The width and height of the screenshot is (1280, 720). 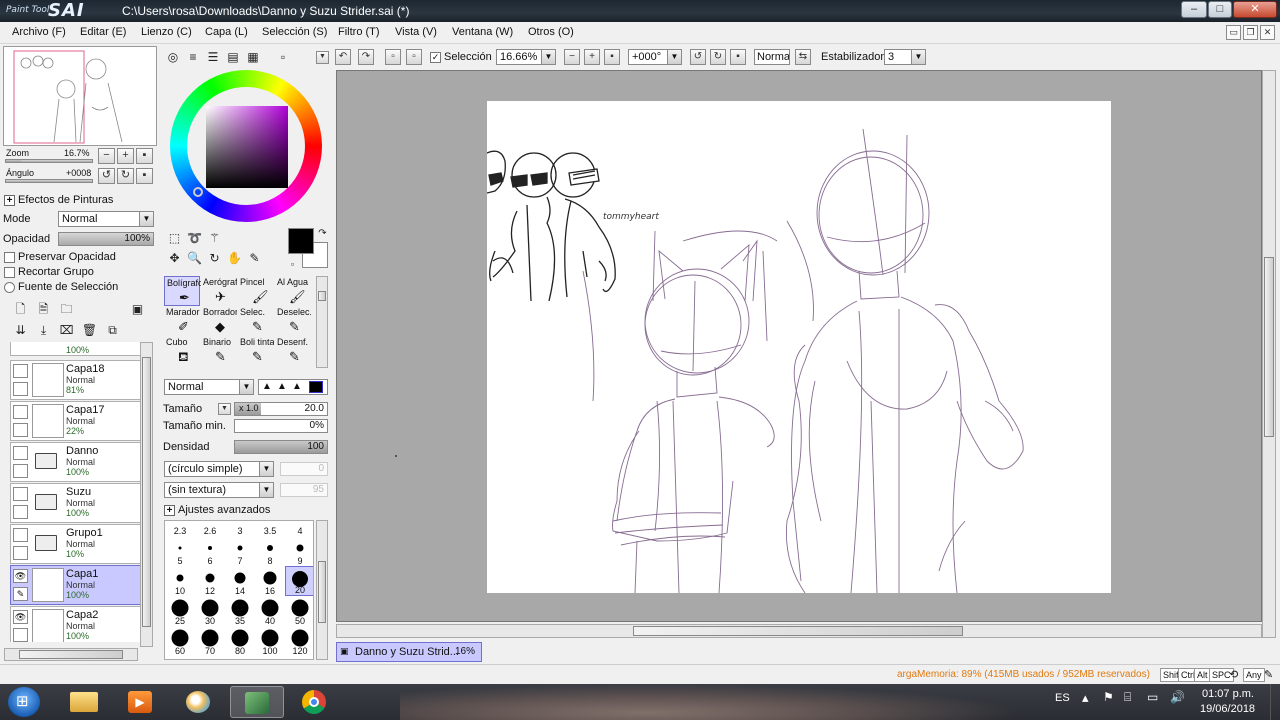 I want to click on doc-restore-button: ❐, so click(x=1250, y=32).